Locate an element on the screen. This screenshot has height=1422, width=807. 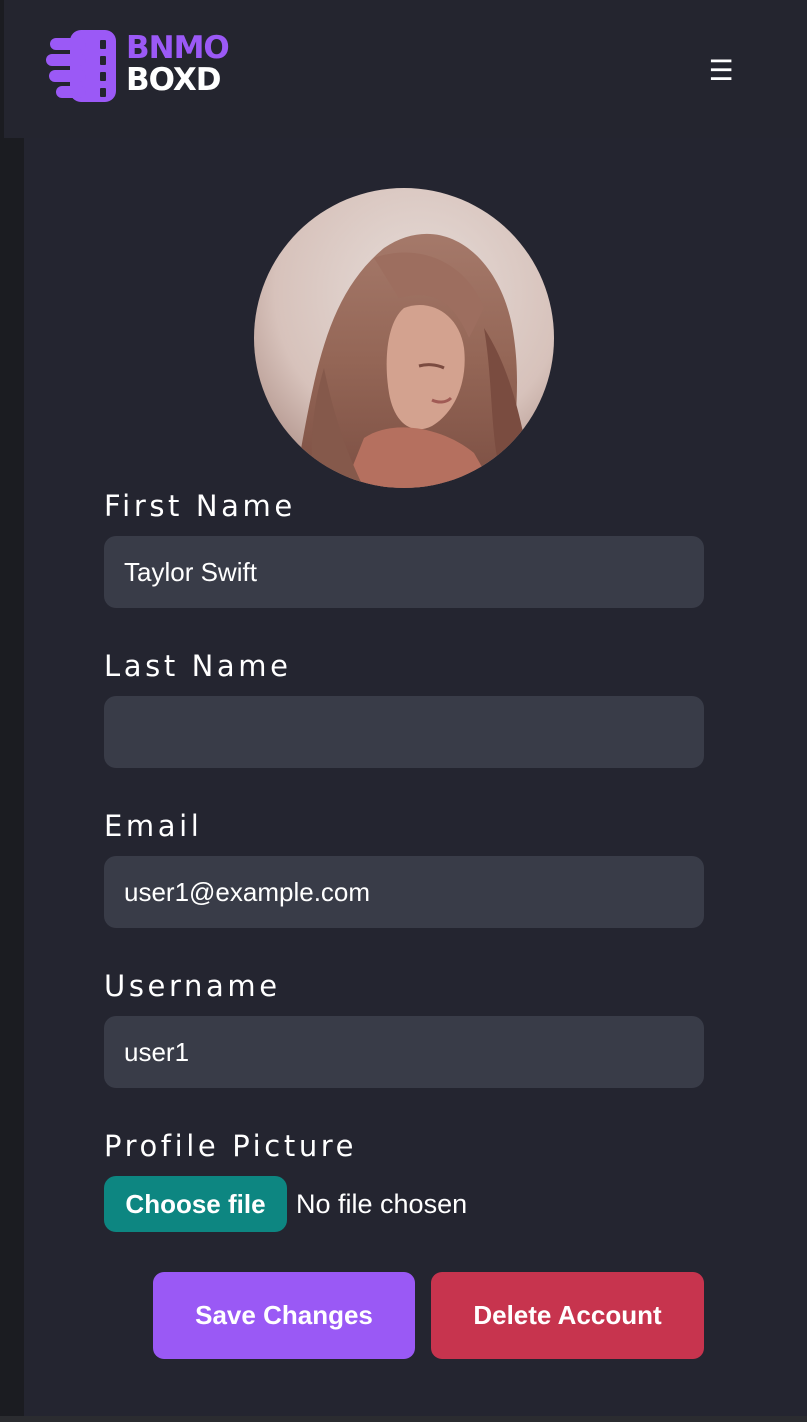
avatar is located at coordinates (404, 338).